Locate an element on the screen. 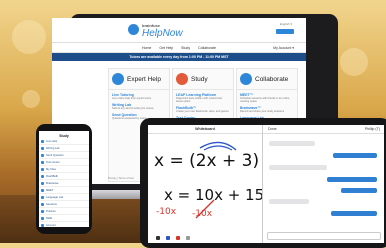 This screenshot has height=248, width=386. nav-item-home: Home is located at coordinates (146, 48).